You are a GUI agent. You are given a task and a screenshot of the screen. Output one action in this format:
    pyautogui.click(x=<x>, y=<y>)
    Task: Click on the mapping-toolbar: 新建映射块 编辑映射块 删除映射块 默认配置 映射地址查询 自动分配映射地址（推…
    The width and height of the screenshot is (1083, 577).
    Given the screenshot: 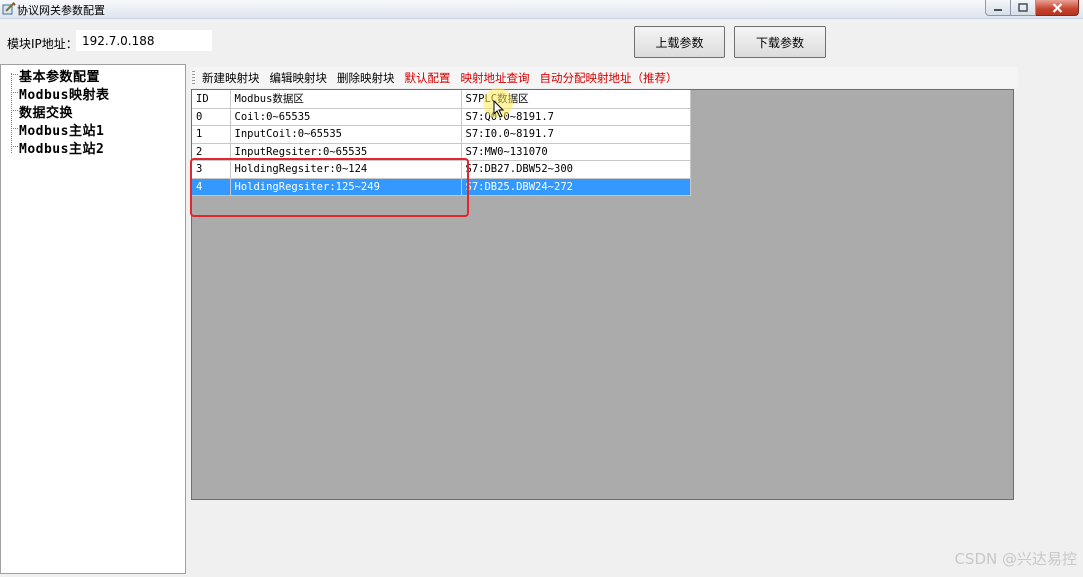 What is the action you would take?
    pyautogui.click(x=604, y=77)
    